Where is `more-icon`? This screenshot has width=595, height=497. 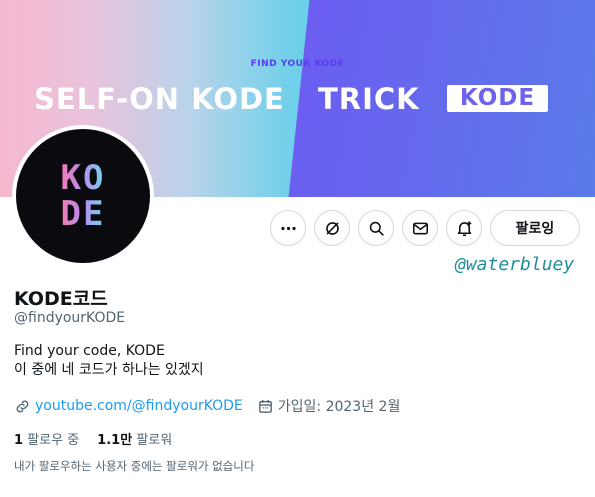 more-icon is located at coordinates (288, 228).